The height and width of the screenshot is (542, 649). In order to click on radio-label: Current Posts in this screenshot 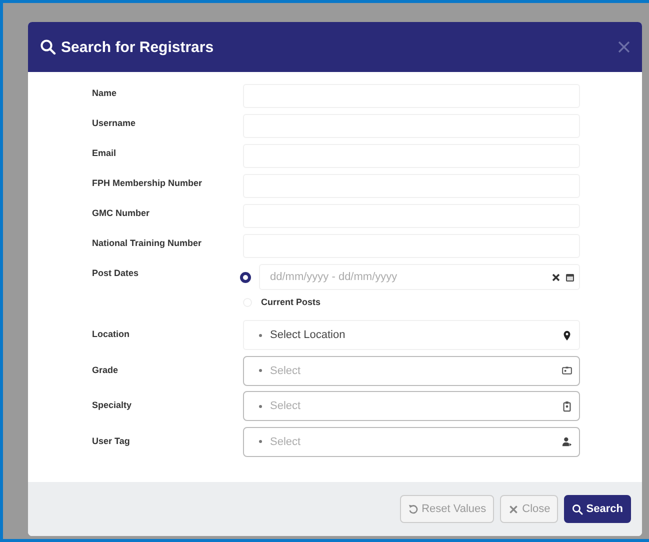, I will do `click(291, 302)`.